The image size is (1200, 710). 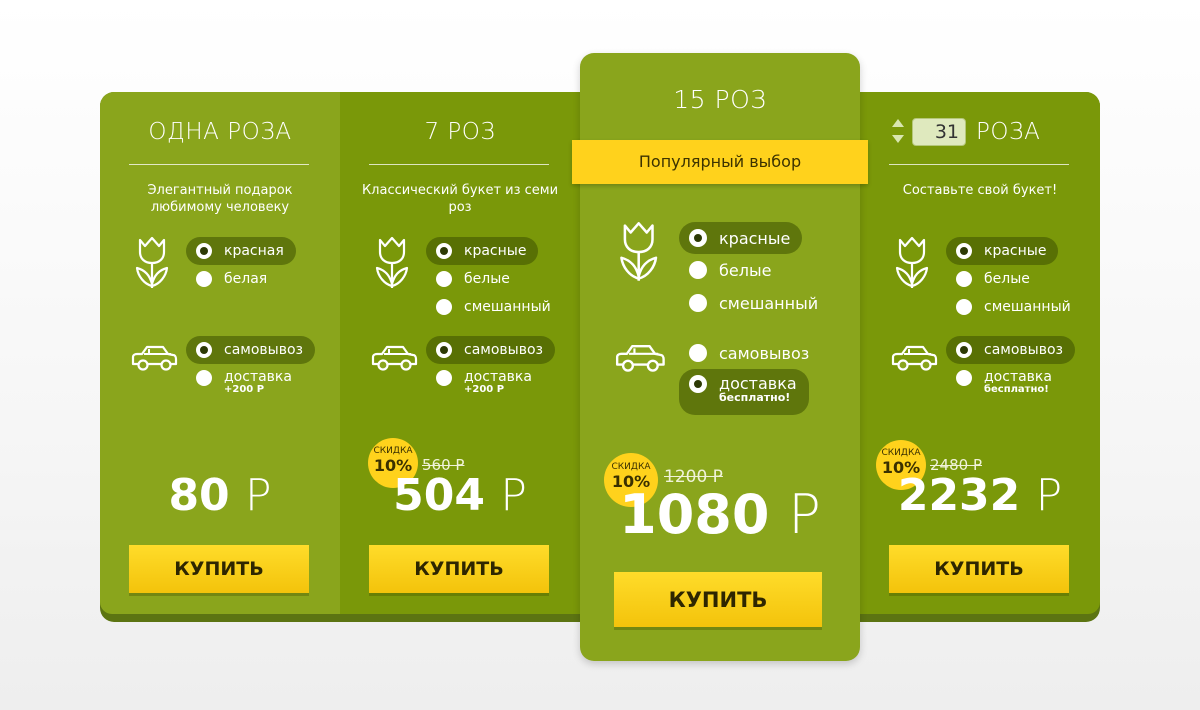 What do you see at coordinates (460, 132) in the screenshot?
I see `plan-title: 7 РОЗ` at bounding box center [460, 132].